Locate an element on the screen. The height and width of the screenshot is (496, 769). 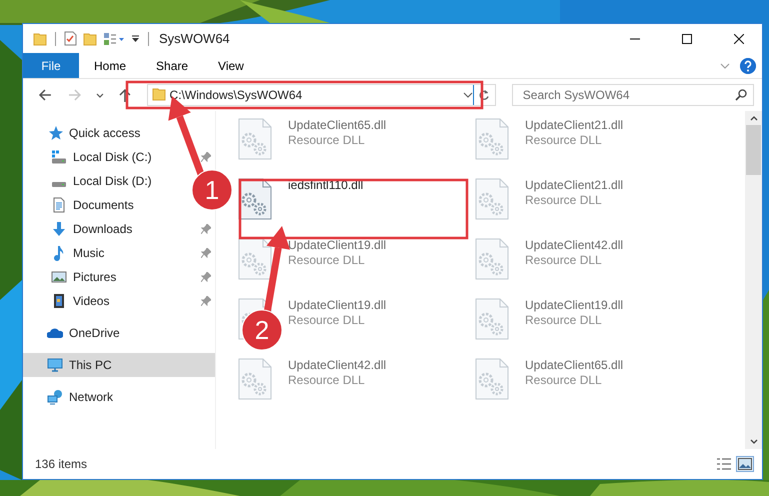
item-count: 136 items is located at coordinates (61, 464).